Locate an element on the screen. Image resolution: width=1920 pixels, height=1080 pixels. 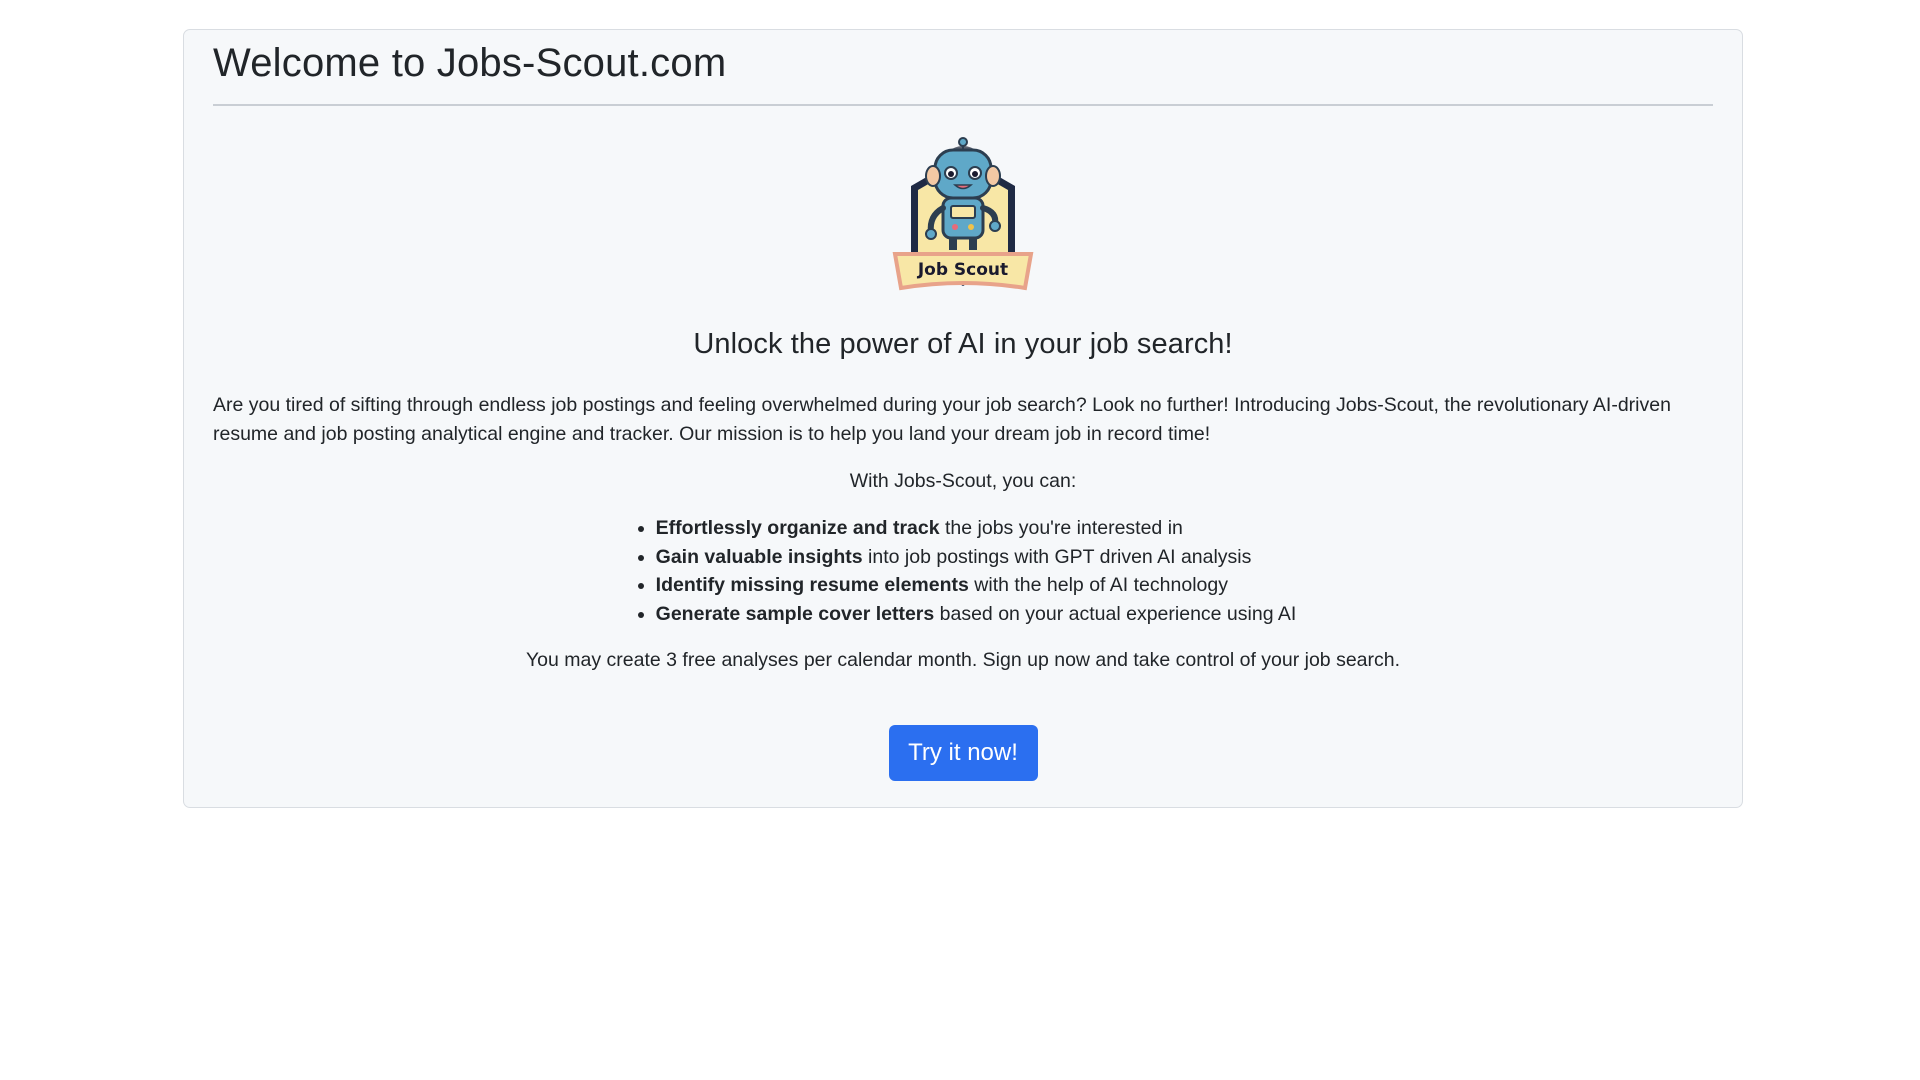
try-it-now-button: Try it now! is located at coordinates (963, 753).